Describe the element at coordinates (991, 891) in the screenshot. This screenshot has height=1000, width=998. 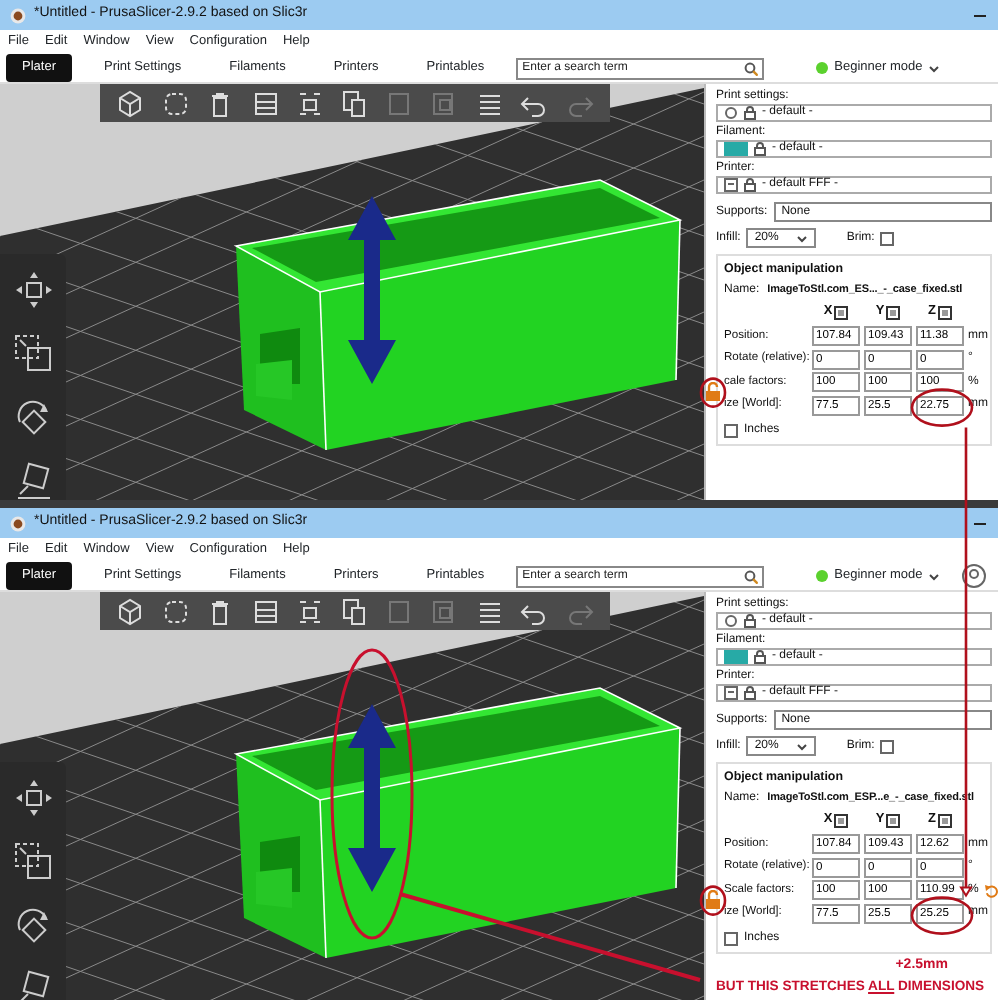
I see `reset-arrow-icon` at that location.